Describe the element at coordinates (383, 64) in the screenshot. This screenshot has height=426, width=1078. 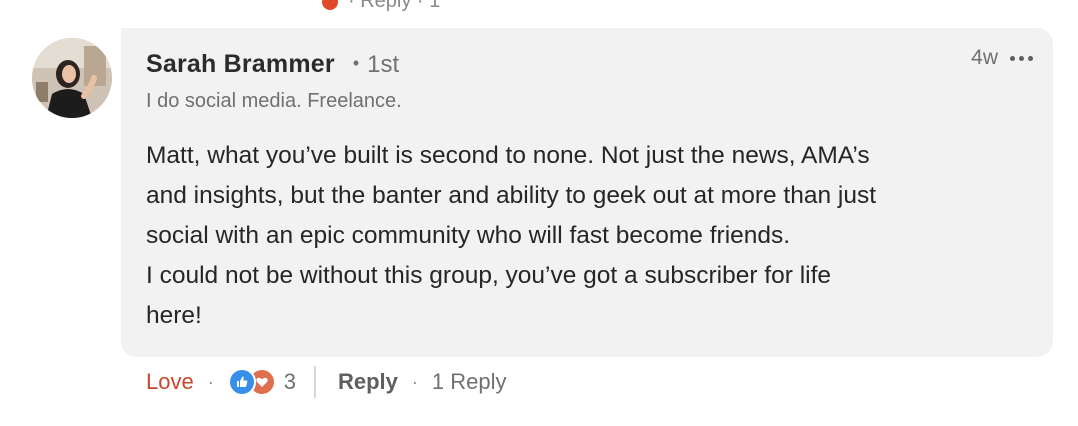
I see `degree-label: 1st` at that location.